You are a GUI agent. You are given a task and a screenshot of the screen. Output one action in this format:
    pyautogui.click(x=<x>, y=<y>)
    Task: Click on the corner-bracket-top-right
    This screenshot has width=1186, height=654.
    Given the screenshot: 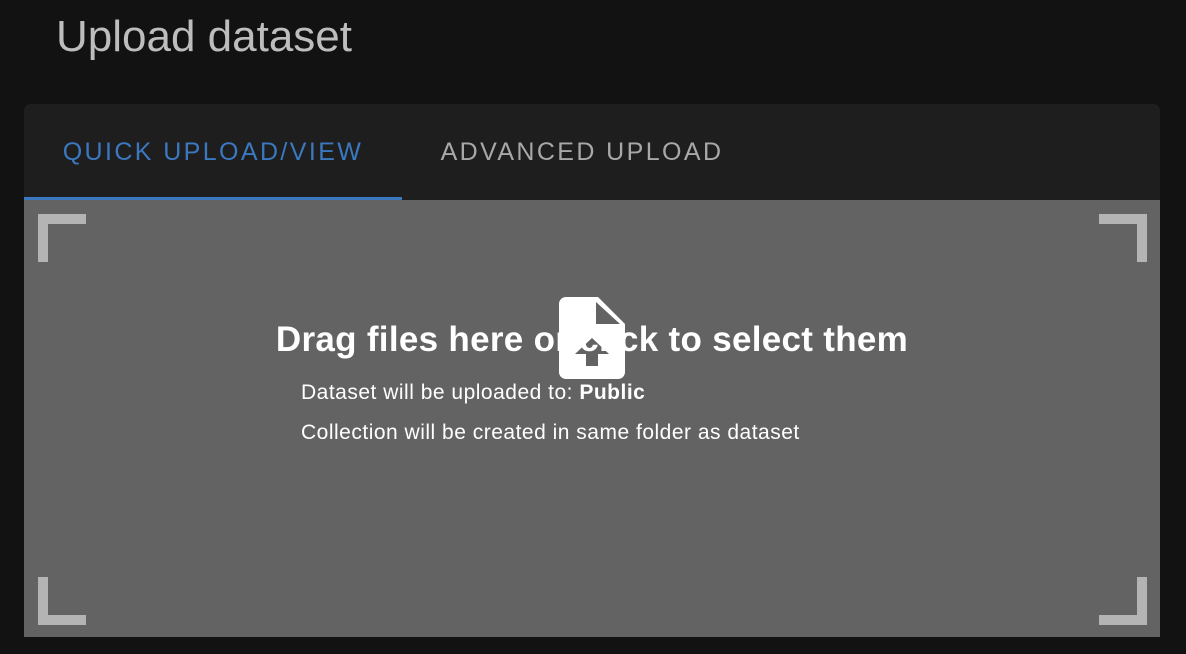 What is the action you would take?
    pyautogui.click(x=1123, y=238)
    